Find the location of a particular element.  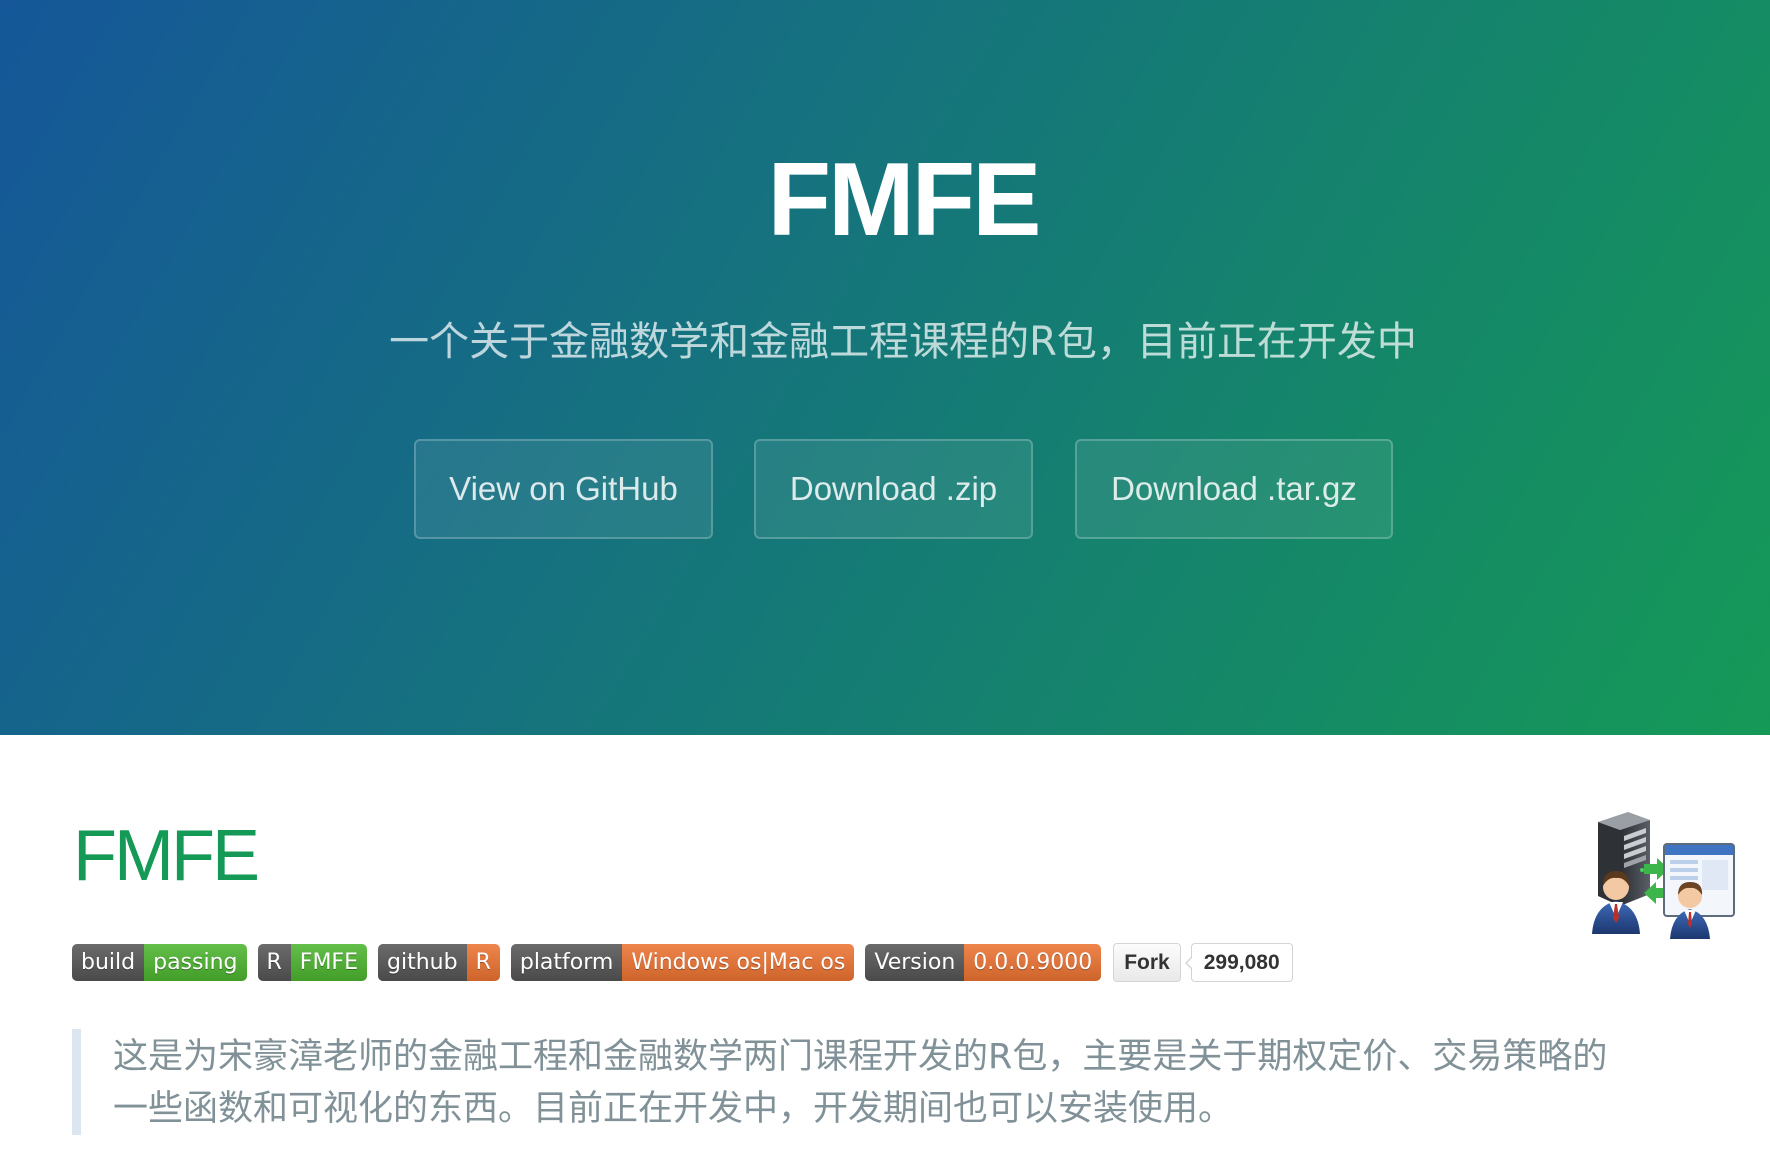

build-status-badge: build passing is located at coordinates (159, 962).